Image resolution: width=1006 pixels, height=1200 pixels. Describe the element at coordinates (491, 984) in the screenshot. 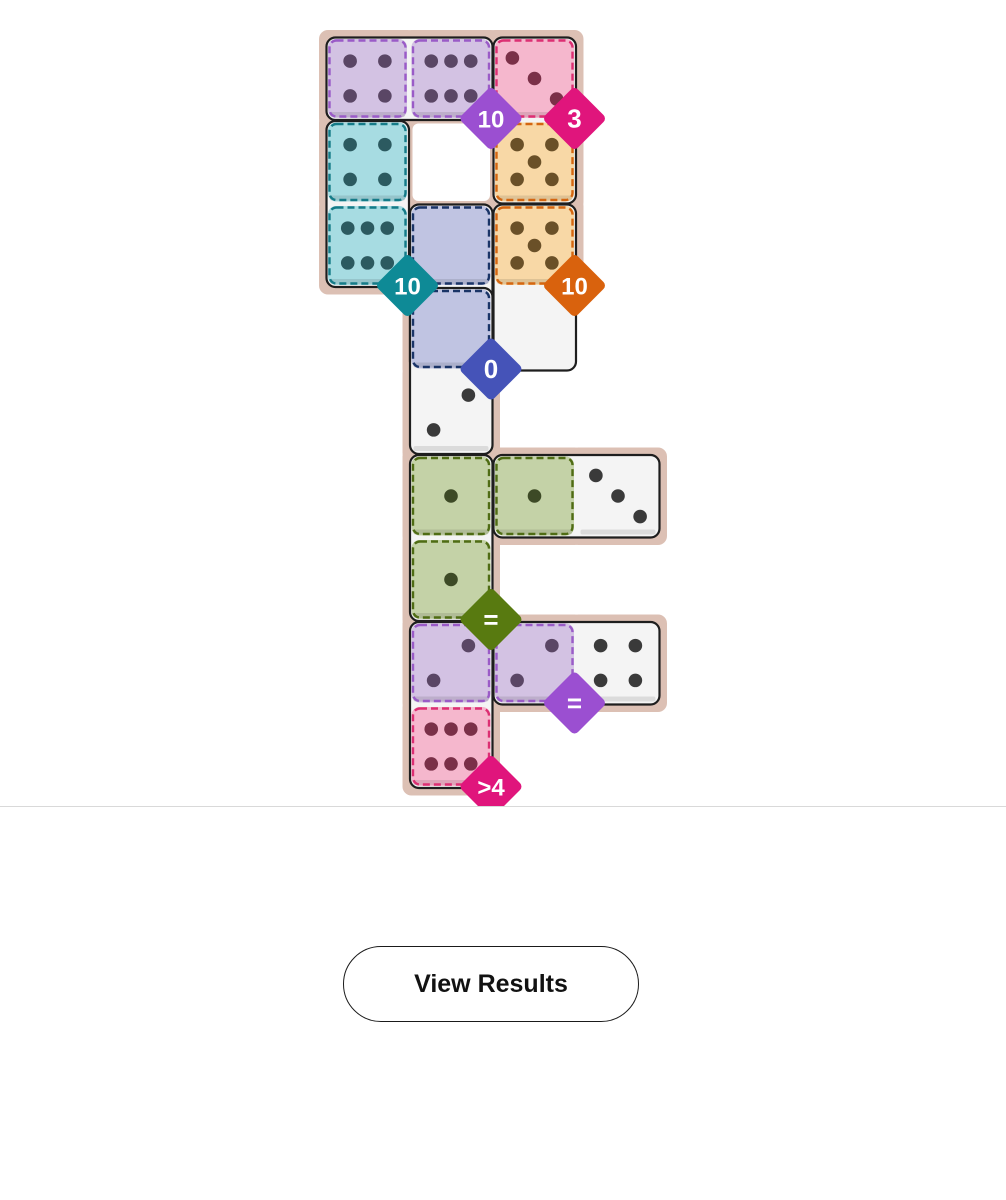

I see `view-results-button: View Results` at that location.